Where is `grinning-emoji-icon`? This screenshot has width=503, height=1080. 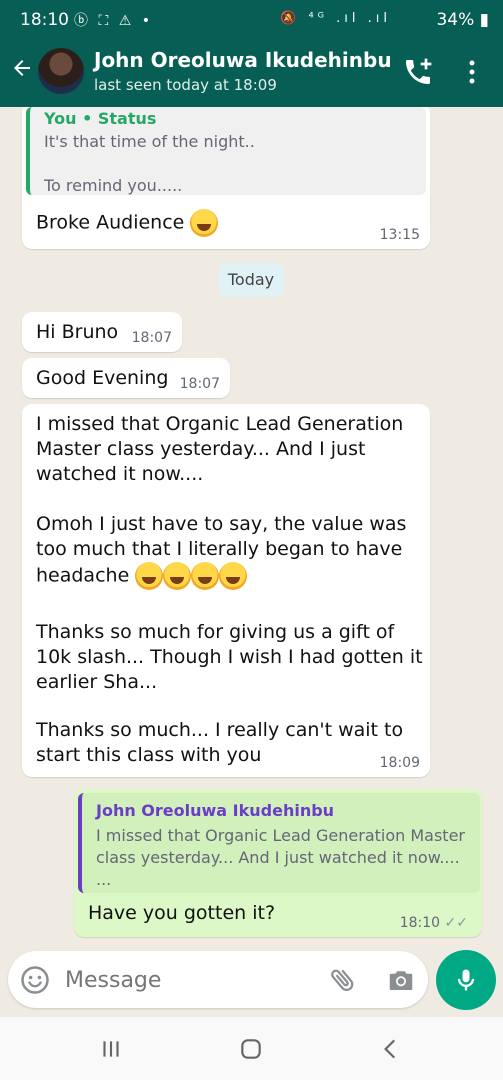
grinning-emoji-icon is located at coordinates (204, 223).